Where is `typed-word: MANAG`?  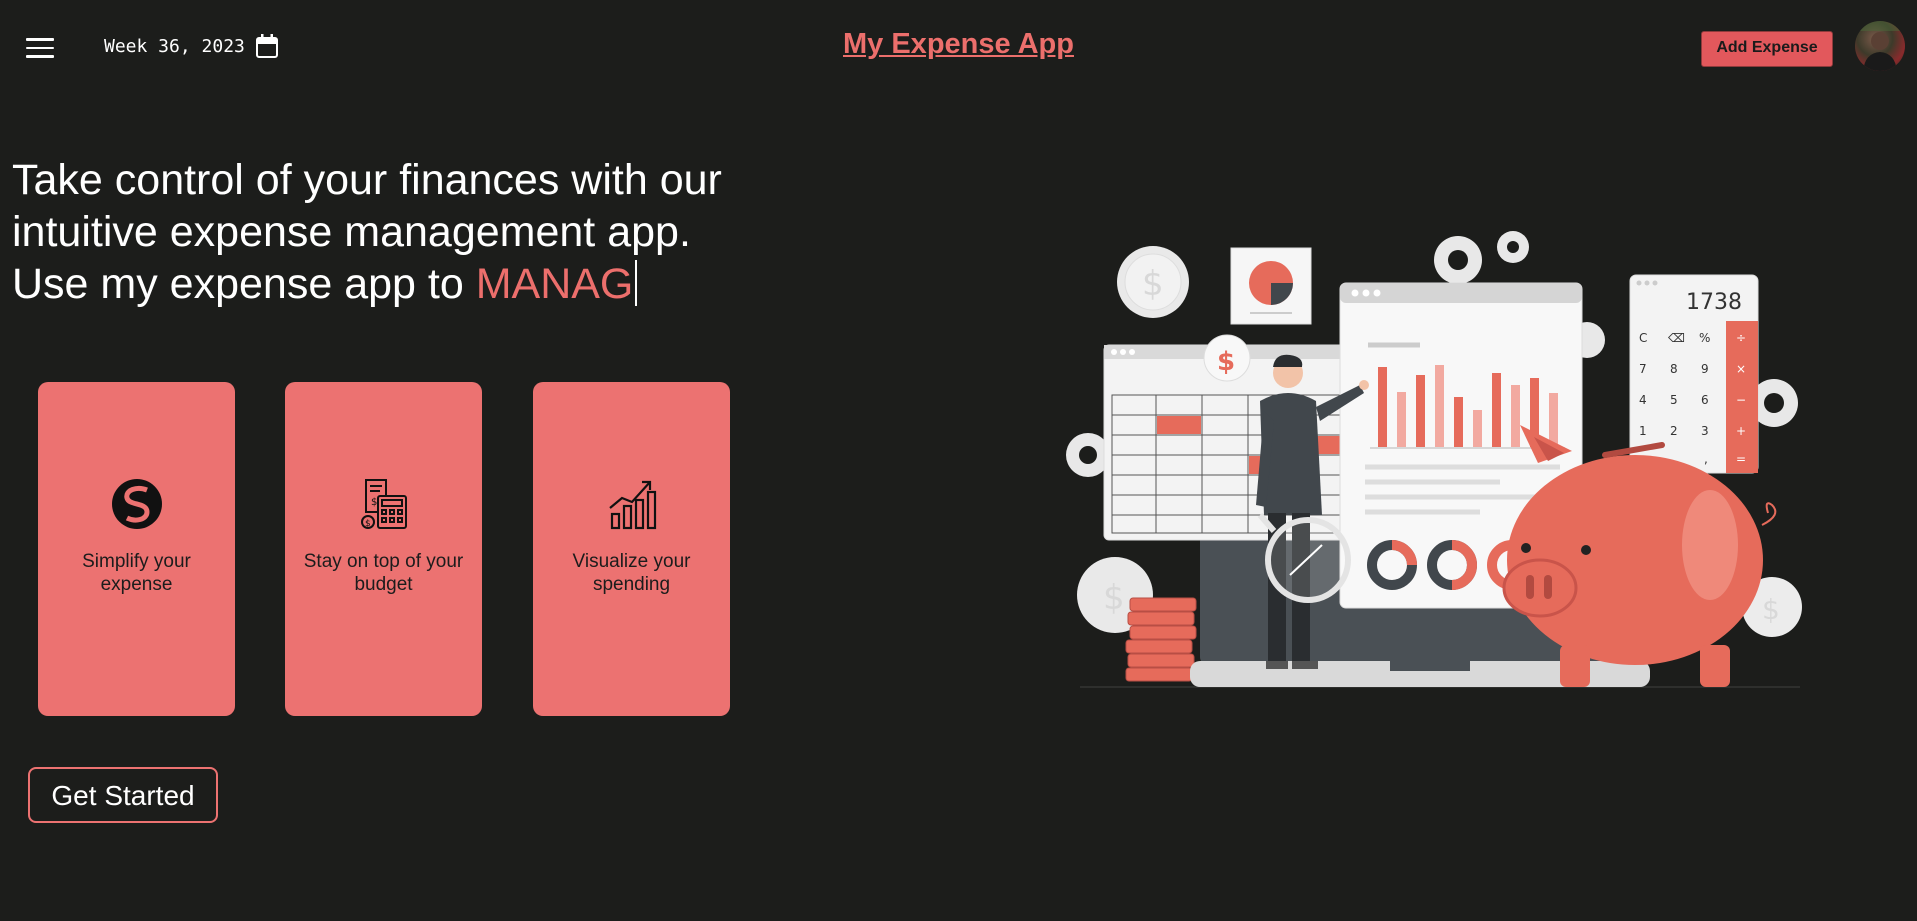 typed-word: MANAG is located at coordinates (554, 284).